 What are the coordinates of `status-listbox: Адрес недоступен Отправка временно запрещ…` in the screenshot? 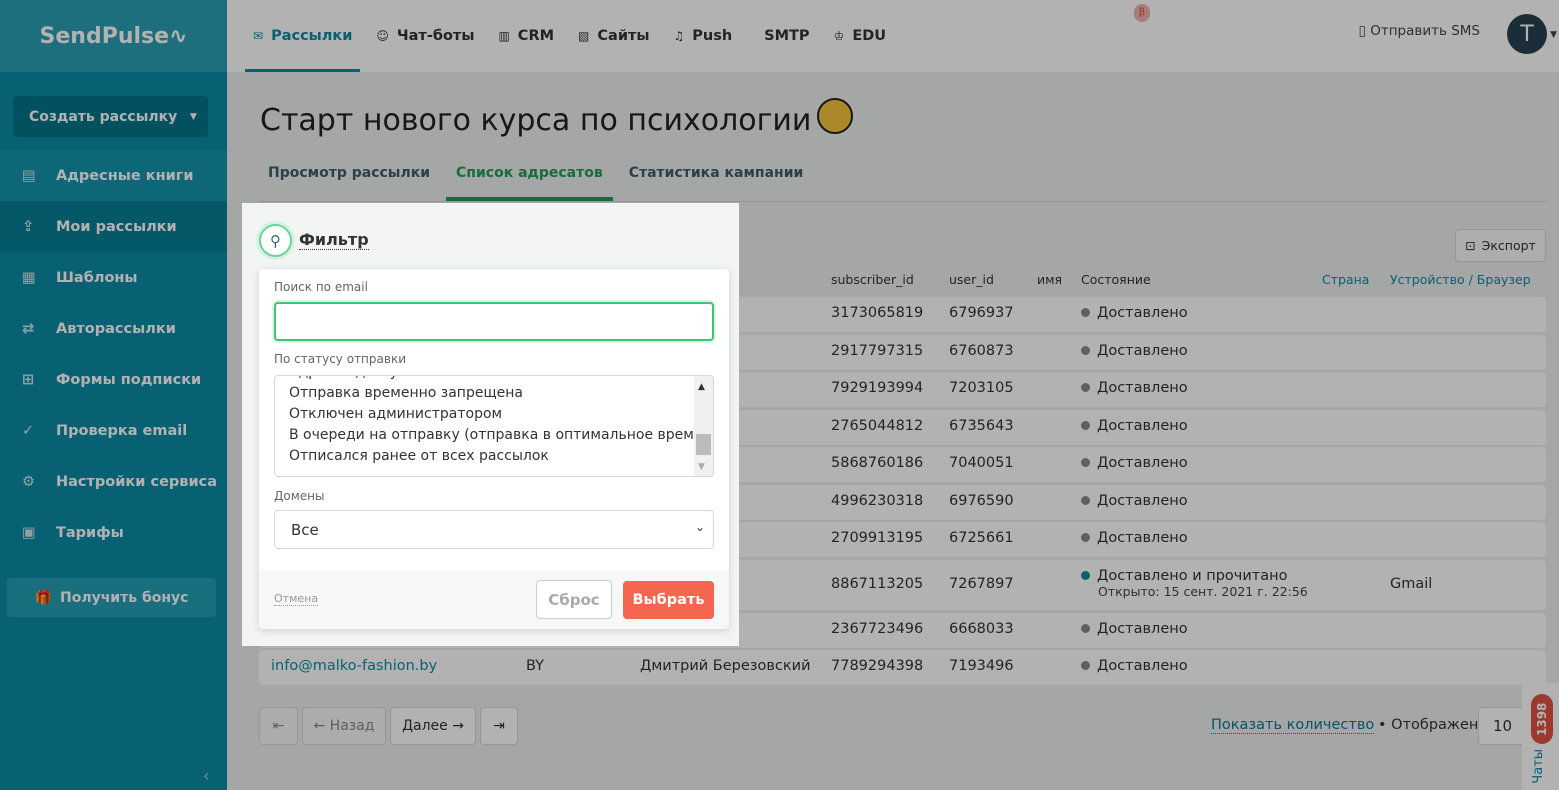 It's located at (494, 426).